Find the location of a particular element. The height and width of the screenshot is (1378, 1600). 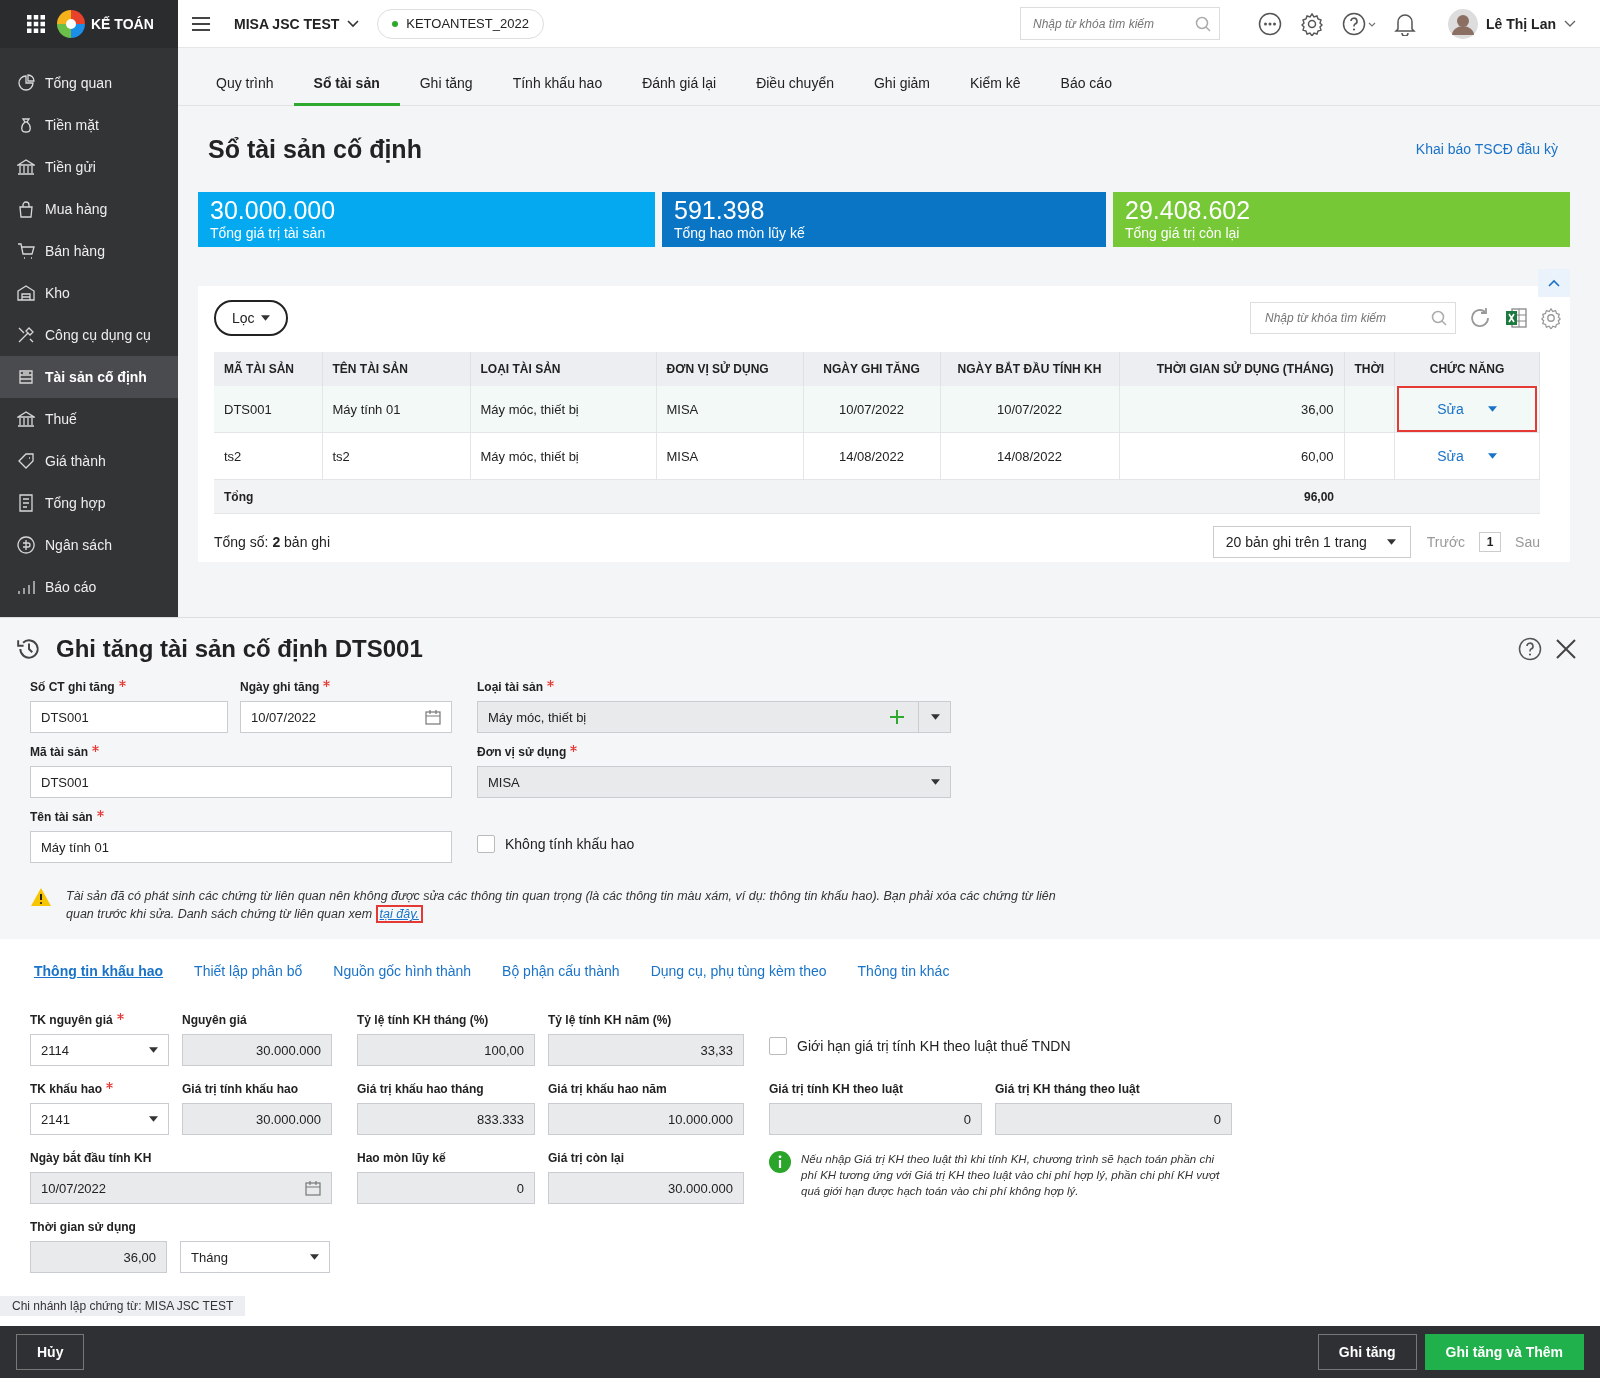

tab: Báo cáo is located at coordinates (1086, 90).